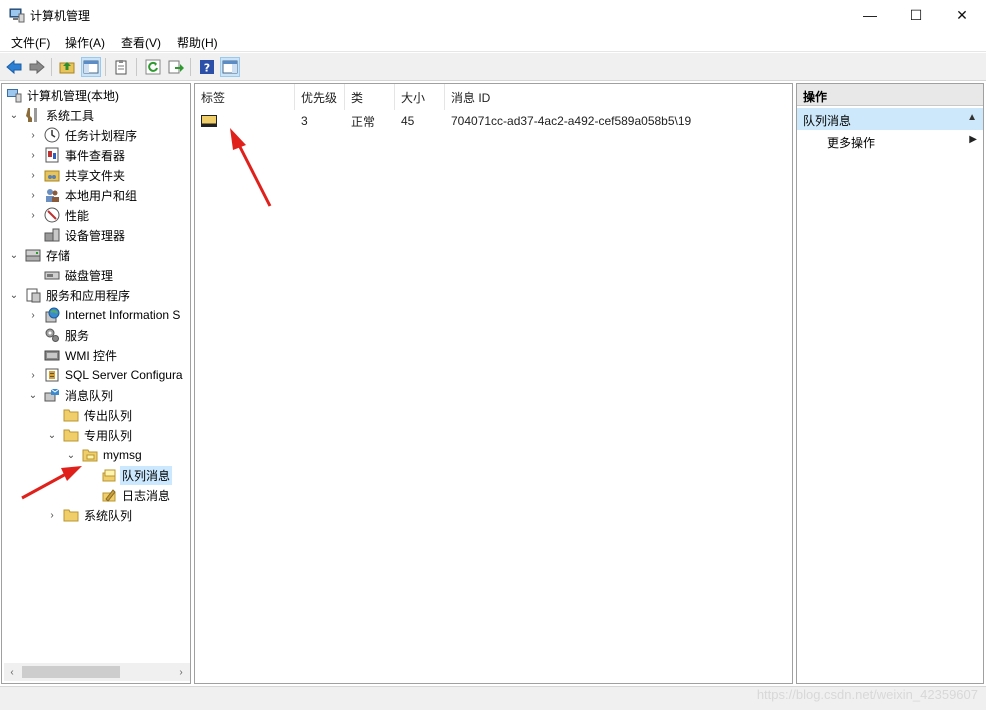  What do you see at coordinates (70, 115) in the screenshot?
I see `tree-label-system-tools: 系统工具` at bounding box center [70, 115].